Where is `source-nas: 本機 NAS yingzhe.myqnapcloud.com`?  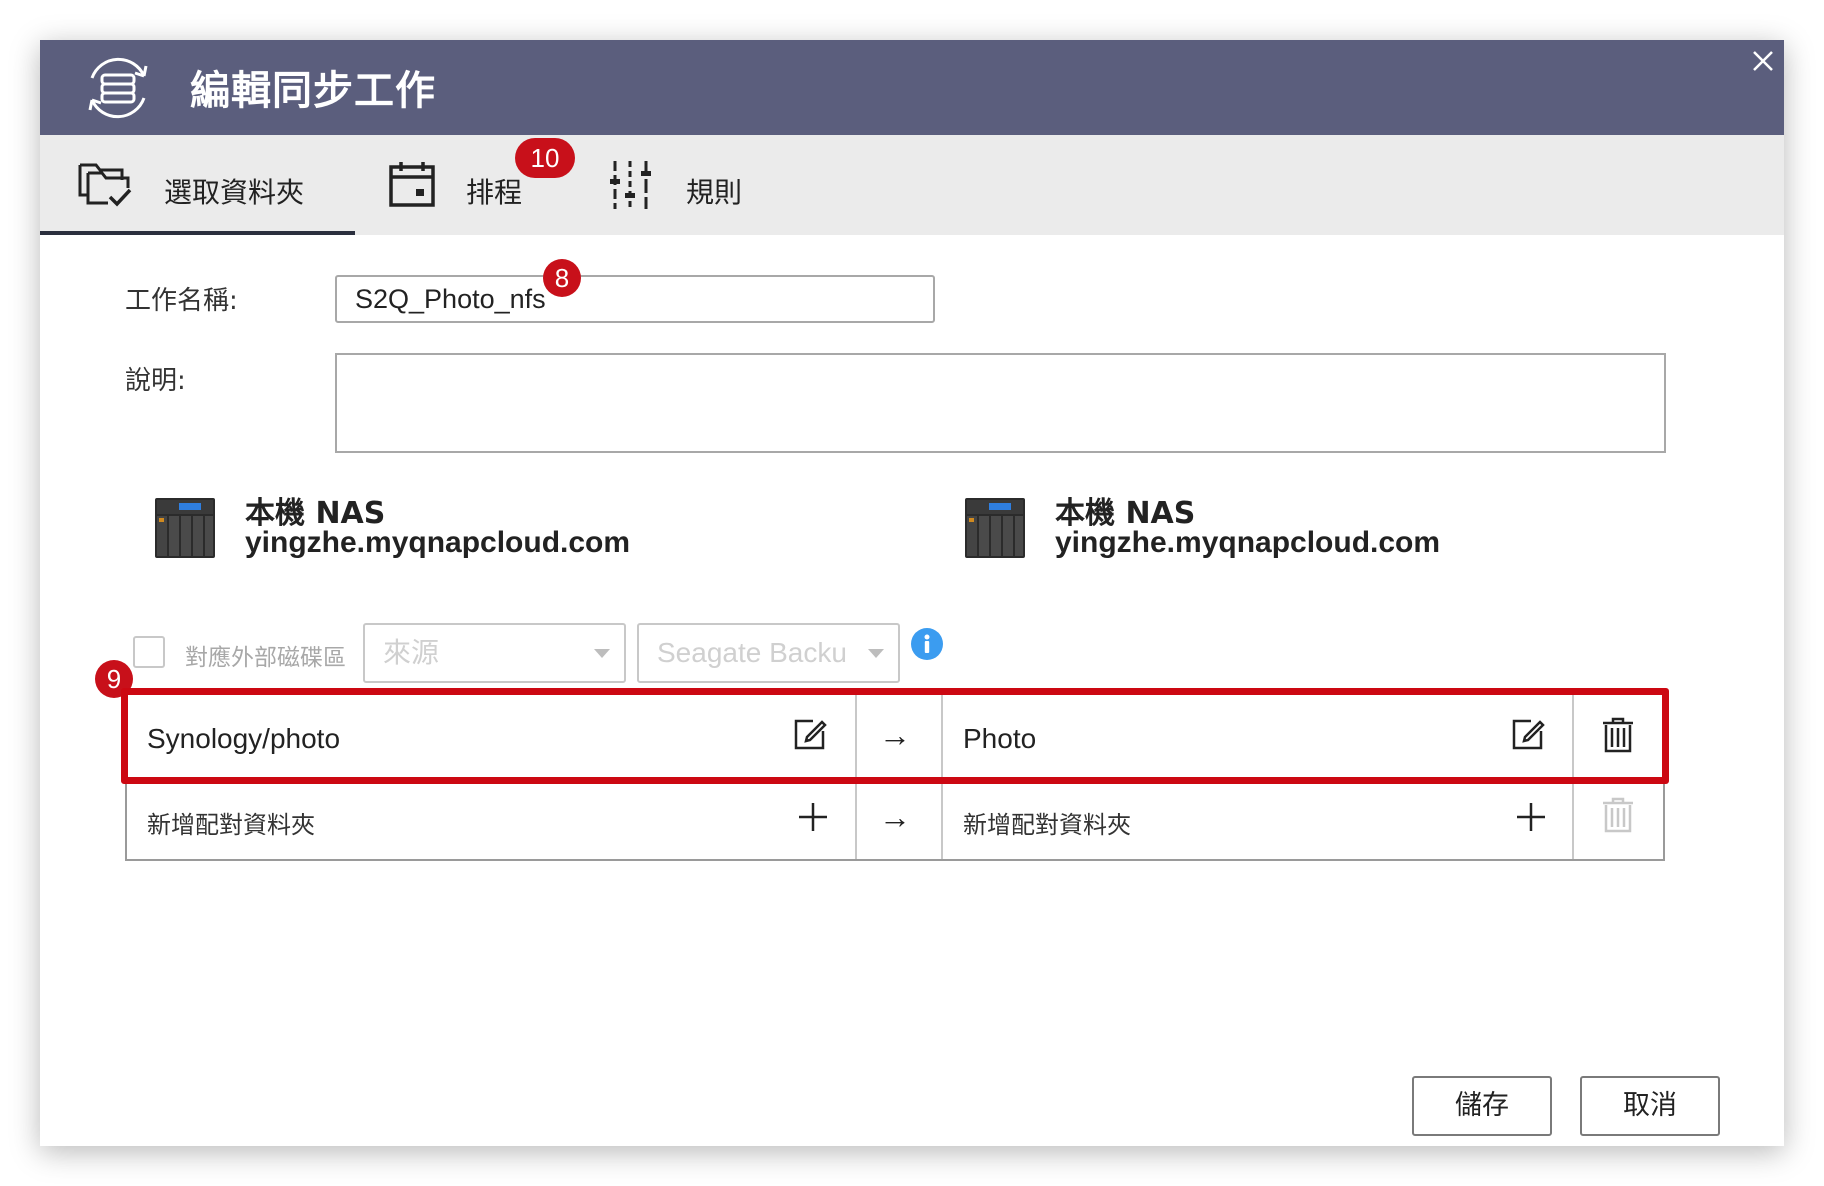 source-nas: 本機 NAS yingzhe.myqnapcloud.com is located at coordinates (455, 528).